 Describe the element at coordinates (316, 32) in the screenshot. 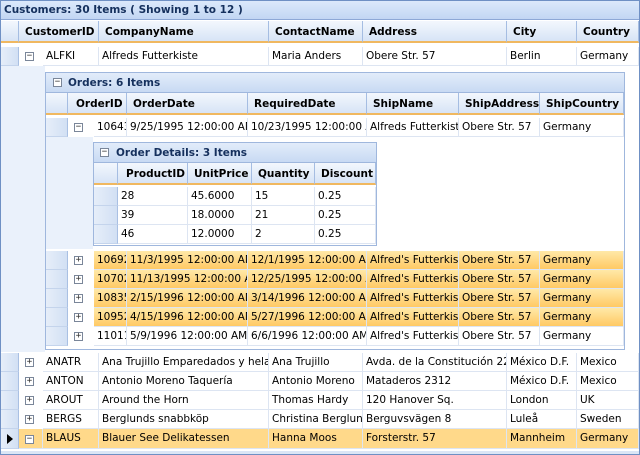

I see `column-header-contactname: ContactName` at that location.